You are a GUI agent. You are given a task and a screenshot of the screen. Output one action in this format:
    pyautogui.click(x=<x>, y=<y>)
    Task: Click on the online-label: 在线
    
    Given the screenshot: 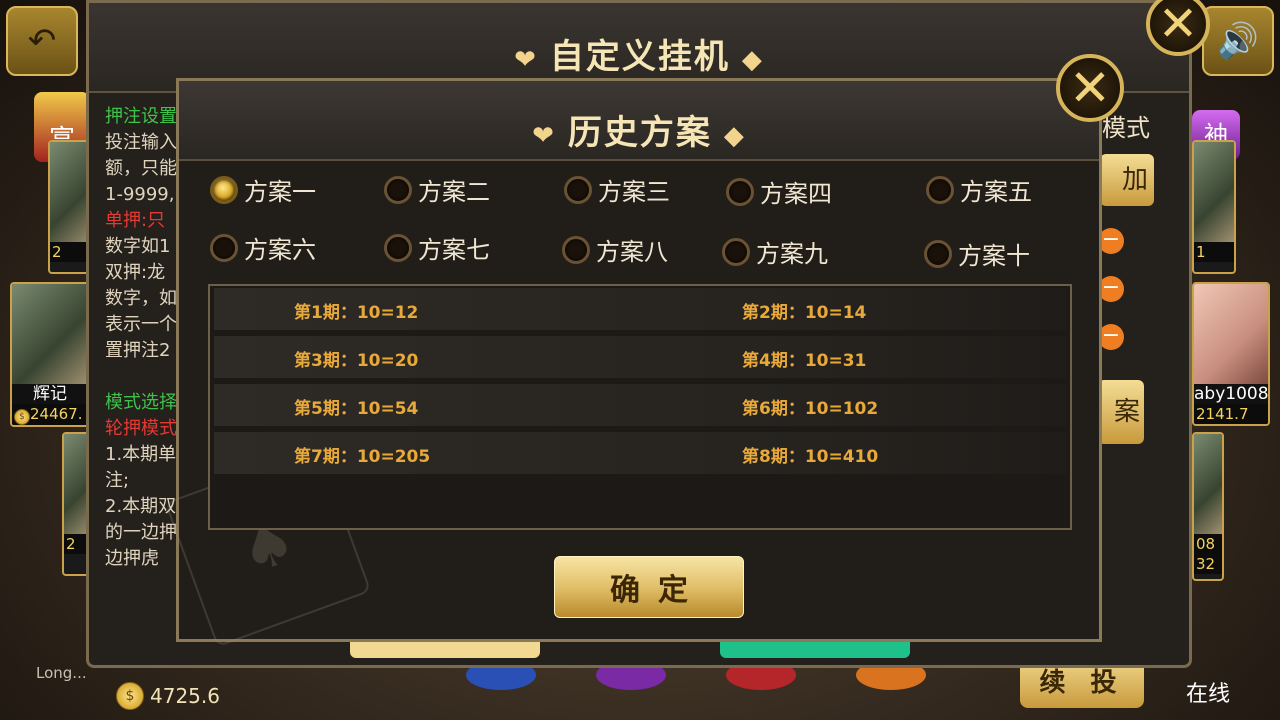 What is the action you would take?
    pyautogui.click(x=1208, y=692)
    